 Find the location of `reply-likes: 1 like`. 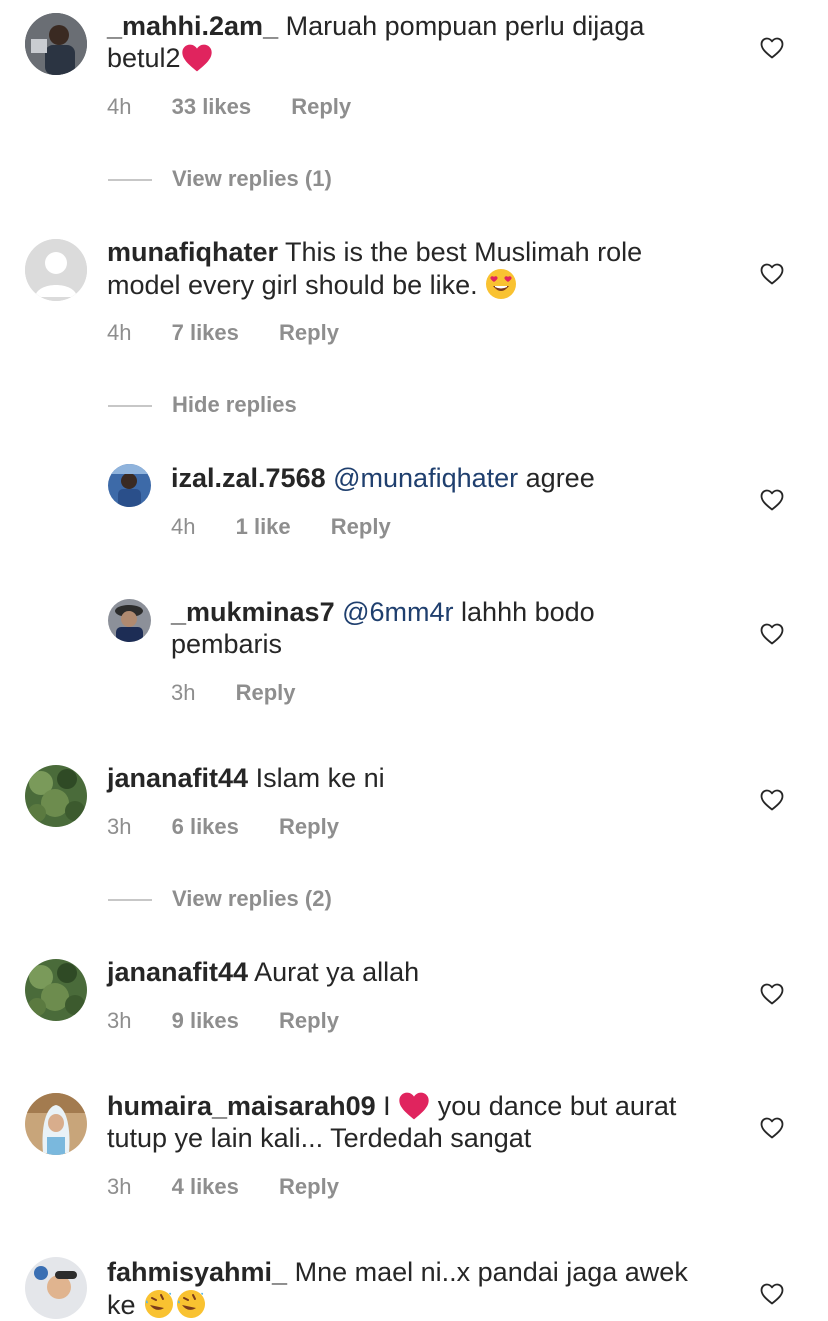

reply-likes: 1 like is located at coordinates (263, 526).